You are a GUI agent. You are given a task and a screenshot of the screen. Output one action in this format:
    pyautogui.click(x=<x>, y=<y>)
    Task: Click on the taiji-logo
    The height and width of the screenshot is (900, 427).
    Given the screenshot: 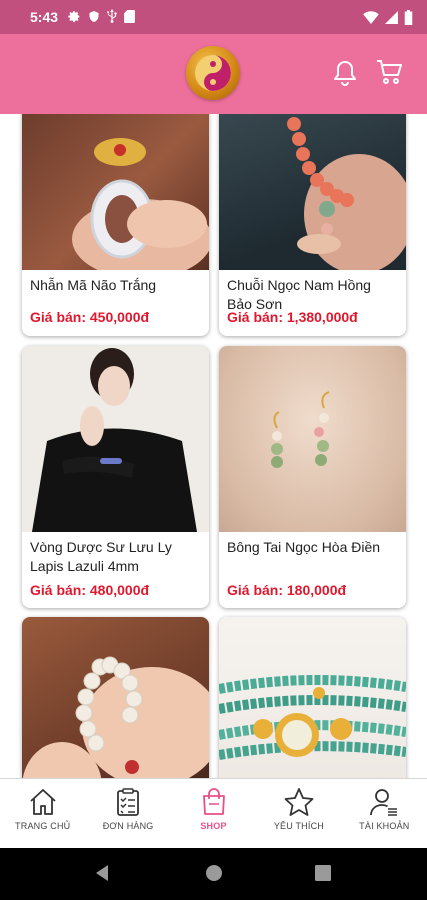 What is the action you would take?
    pyautogui.click(x=213, y=73)
    